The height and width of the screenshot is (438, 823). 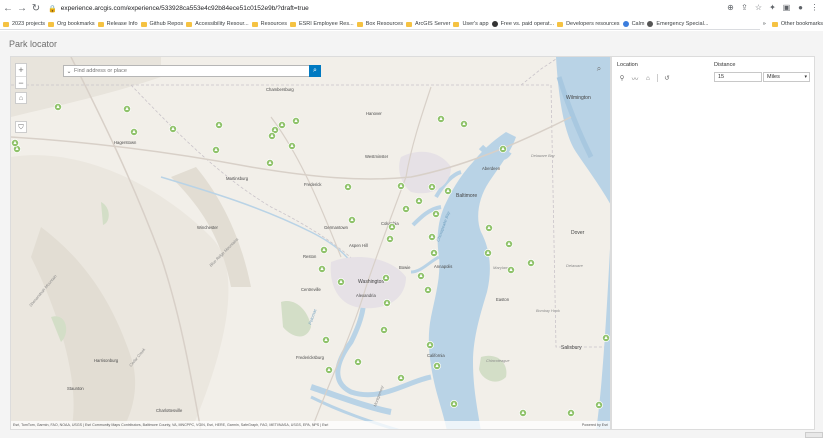 What do you see at coordinates (22, 9) in the screenshot?
I see `forward-icon: →` at bounding box center [22, 9].